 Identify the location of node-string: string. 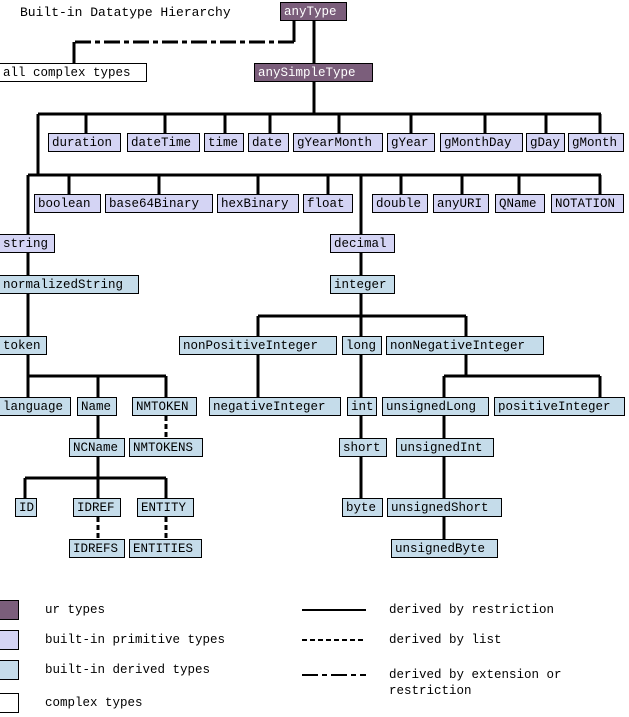
(27, 243).